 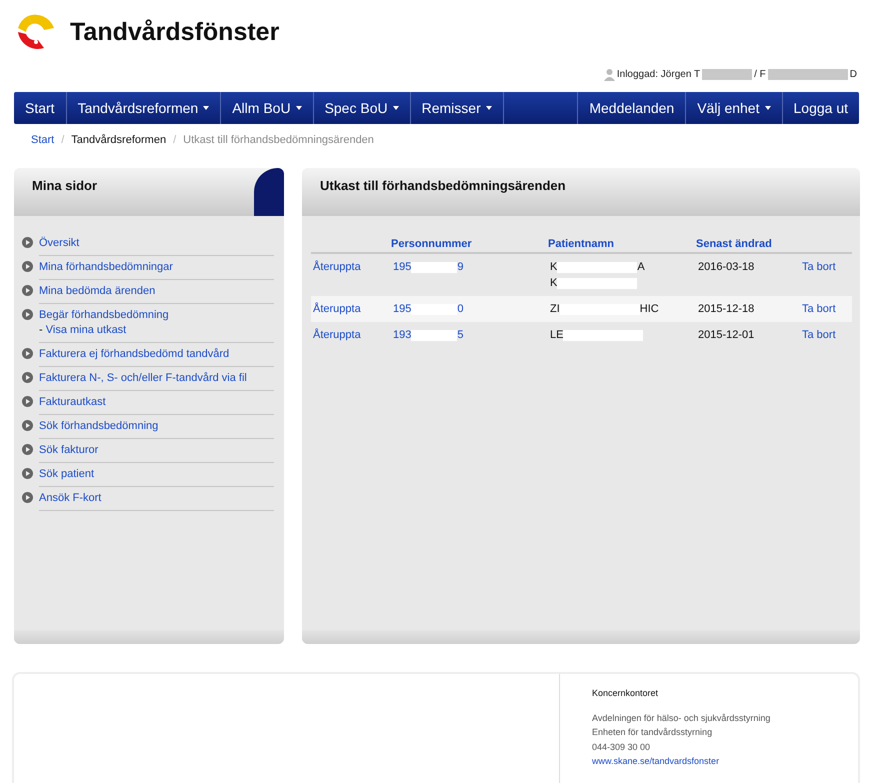 I want to click on panel-title: Utkast till förhandsbedömningsärenden, so click(x=442, y=186).